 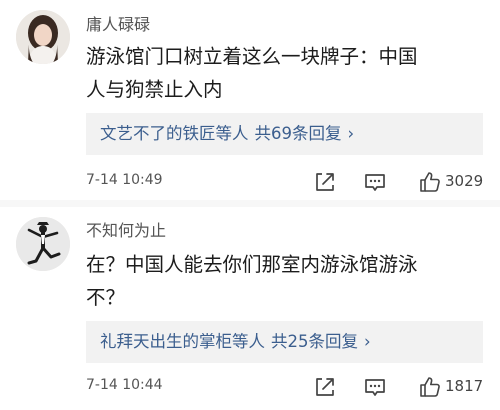 What do you see at coordinates (464, 181) in the screenshot?
I see `like-count: 3029` at bounding box center [464, 181].